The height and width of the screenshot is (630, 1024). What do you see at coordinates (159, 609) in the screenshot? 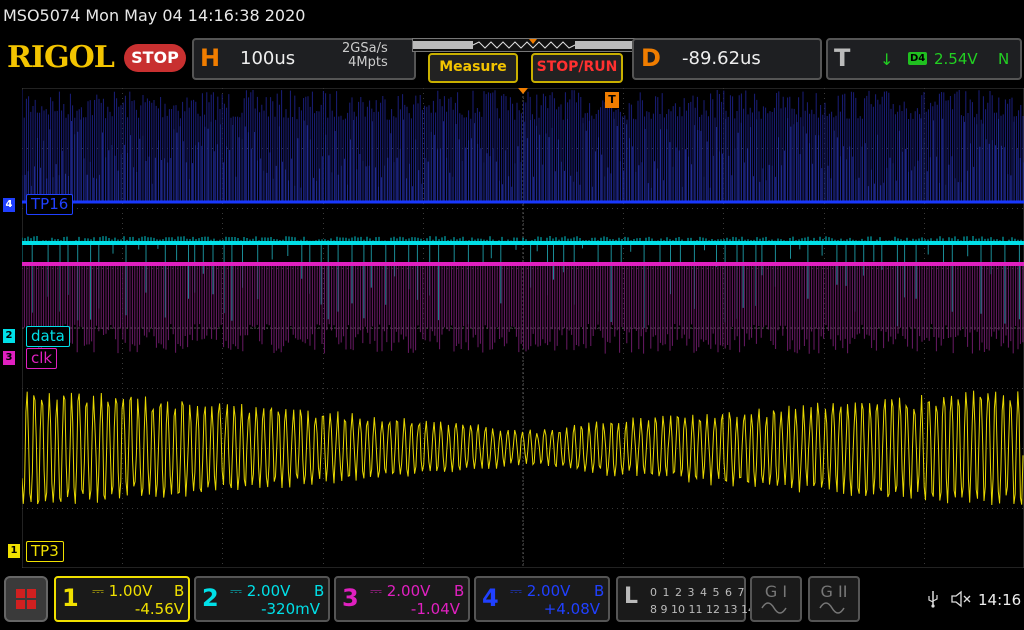
I see `ch1-offset: -4.56V` at bounding box center [159, 609].